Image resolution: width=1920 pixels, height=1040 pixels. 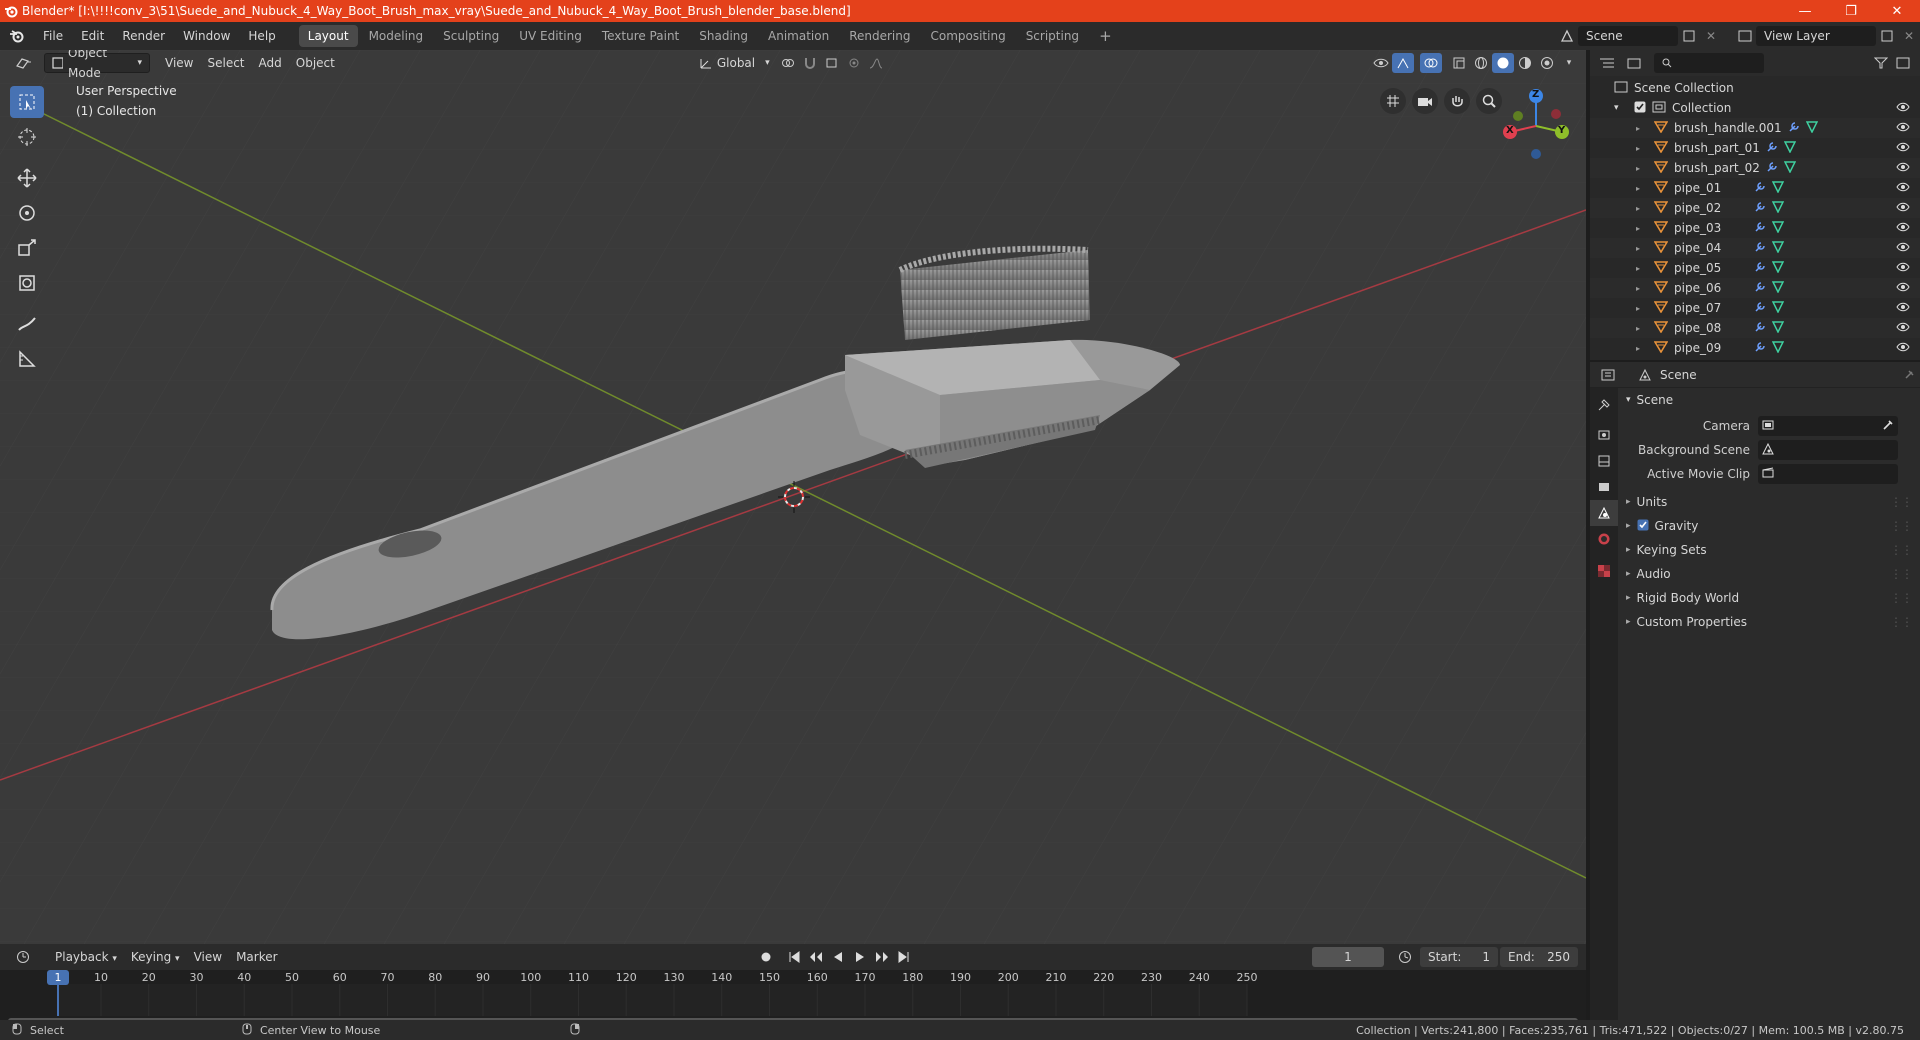 I want to click on scene-icon, so click(x=1567, y=36).